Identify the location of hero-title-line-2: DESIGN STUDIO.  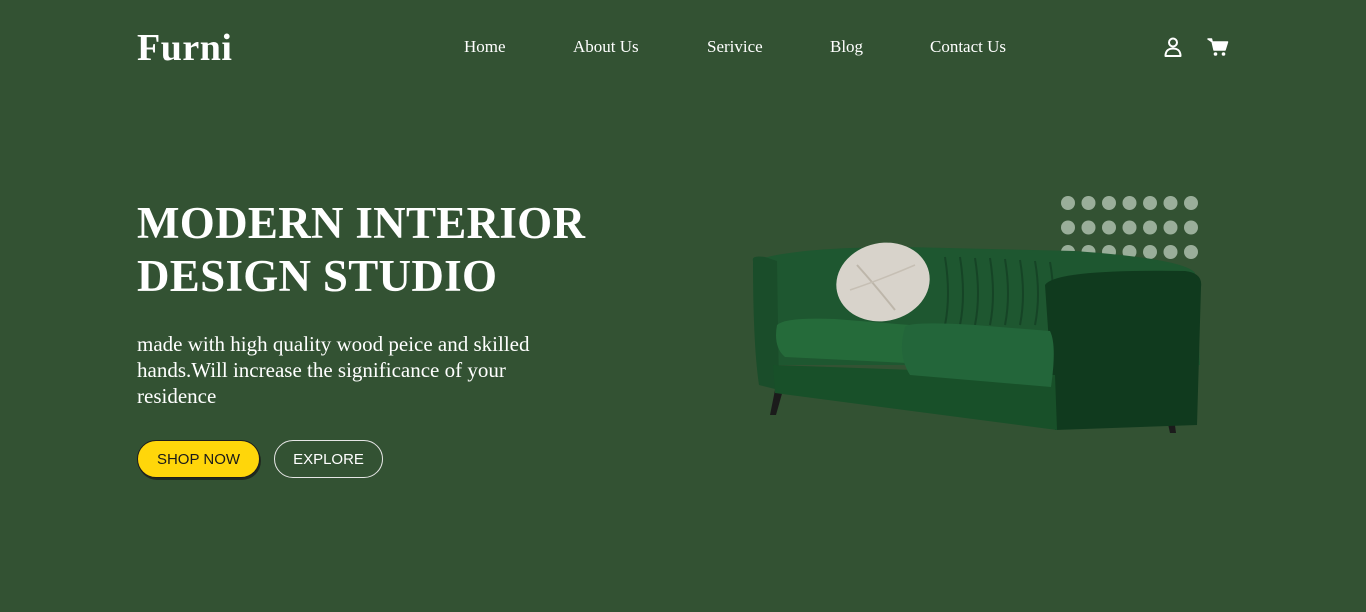
(317, 276).